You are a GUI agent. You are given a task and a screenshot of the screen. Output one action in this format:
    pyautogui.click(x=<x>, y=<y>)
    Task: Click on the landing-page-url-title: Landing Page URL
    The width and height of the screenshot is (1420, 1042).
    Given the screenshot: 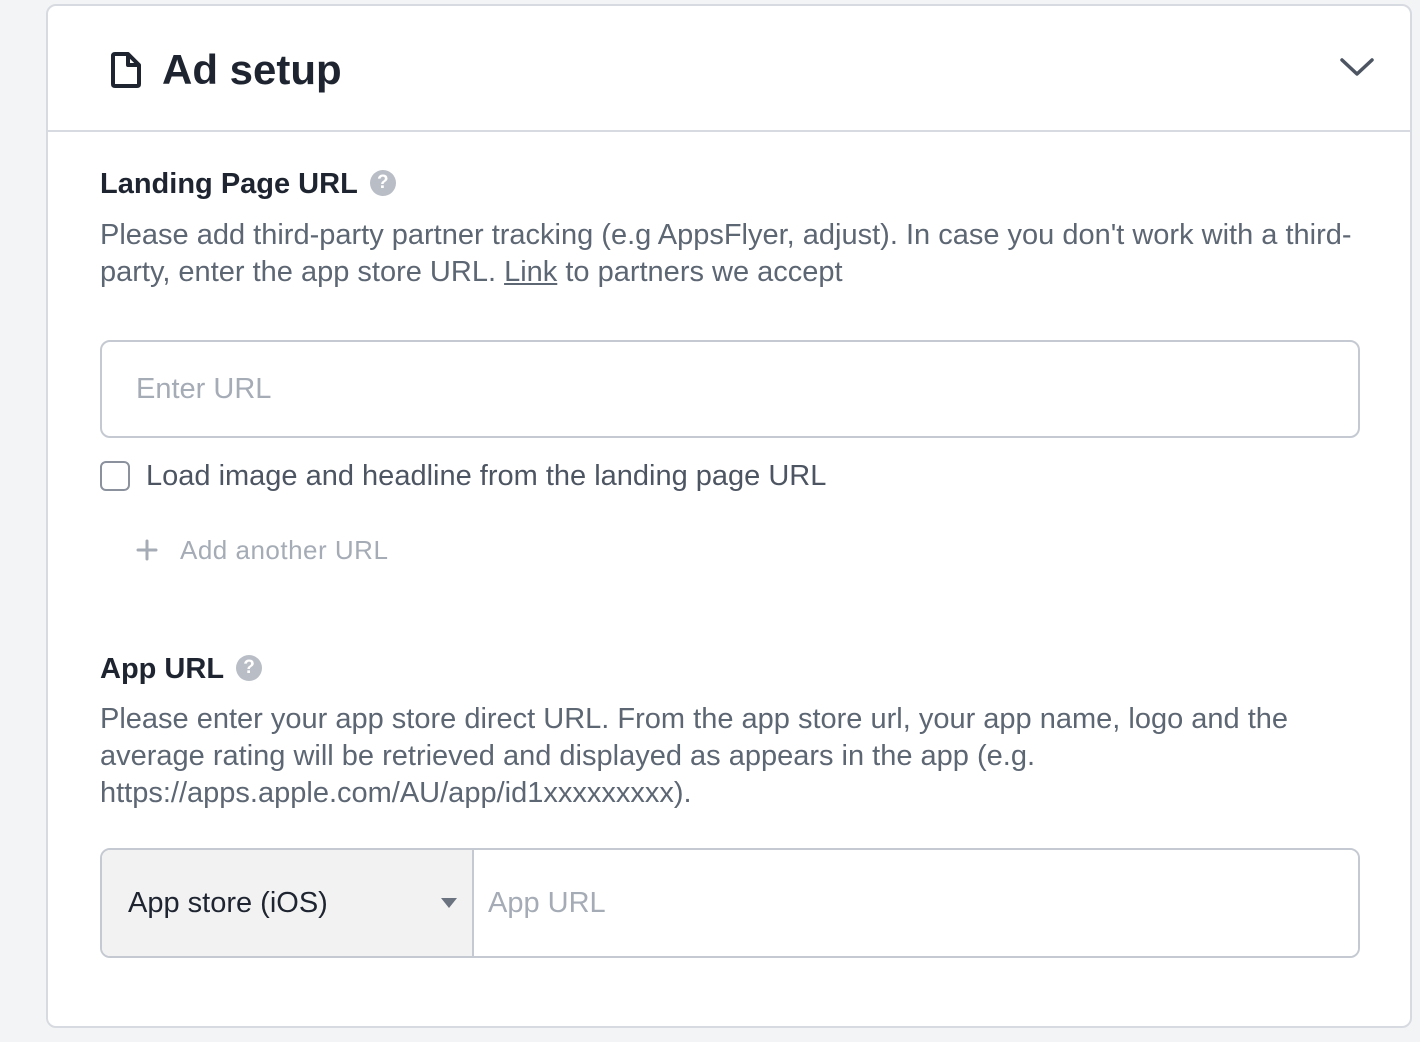 What is the action you would take?
    pyautogui.click(x=229, y=184)
    